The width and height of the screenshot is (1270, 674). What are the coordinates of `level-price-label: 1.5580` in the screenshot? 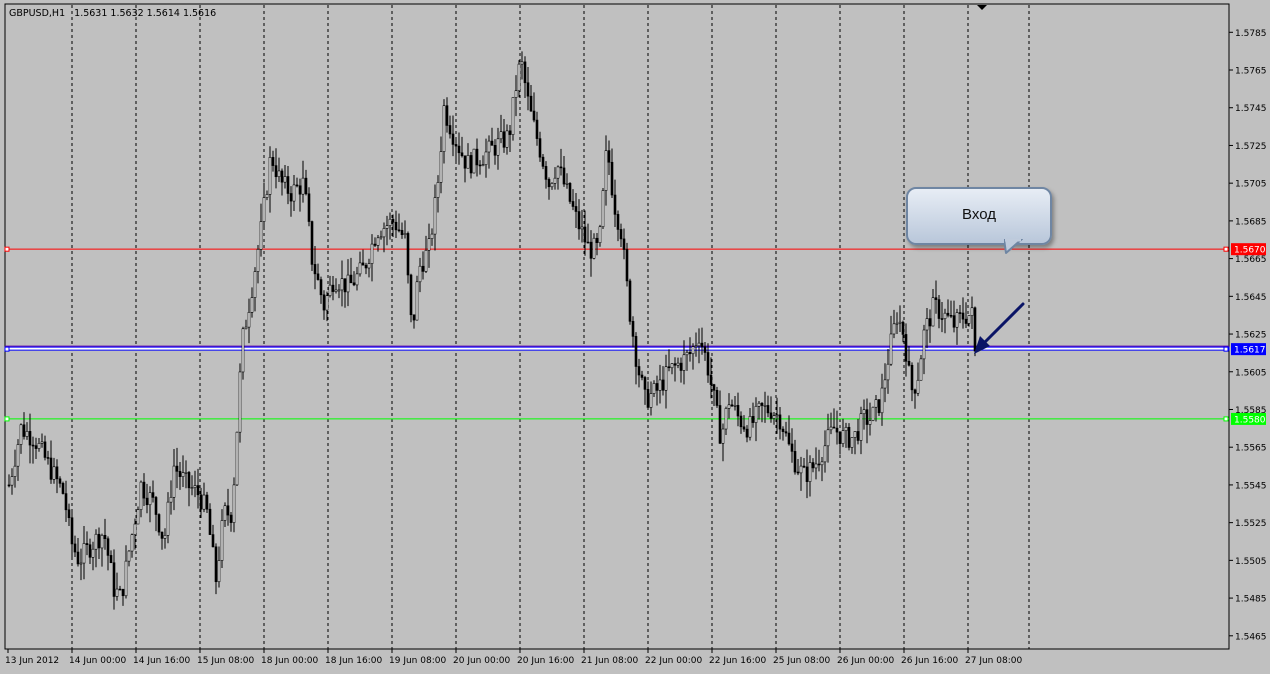 It's located at (1250, 420).